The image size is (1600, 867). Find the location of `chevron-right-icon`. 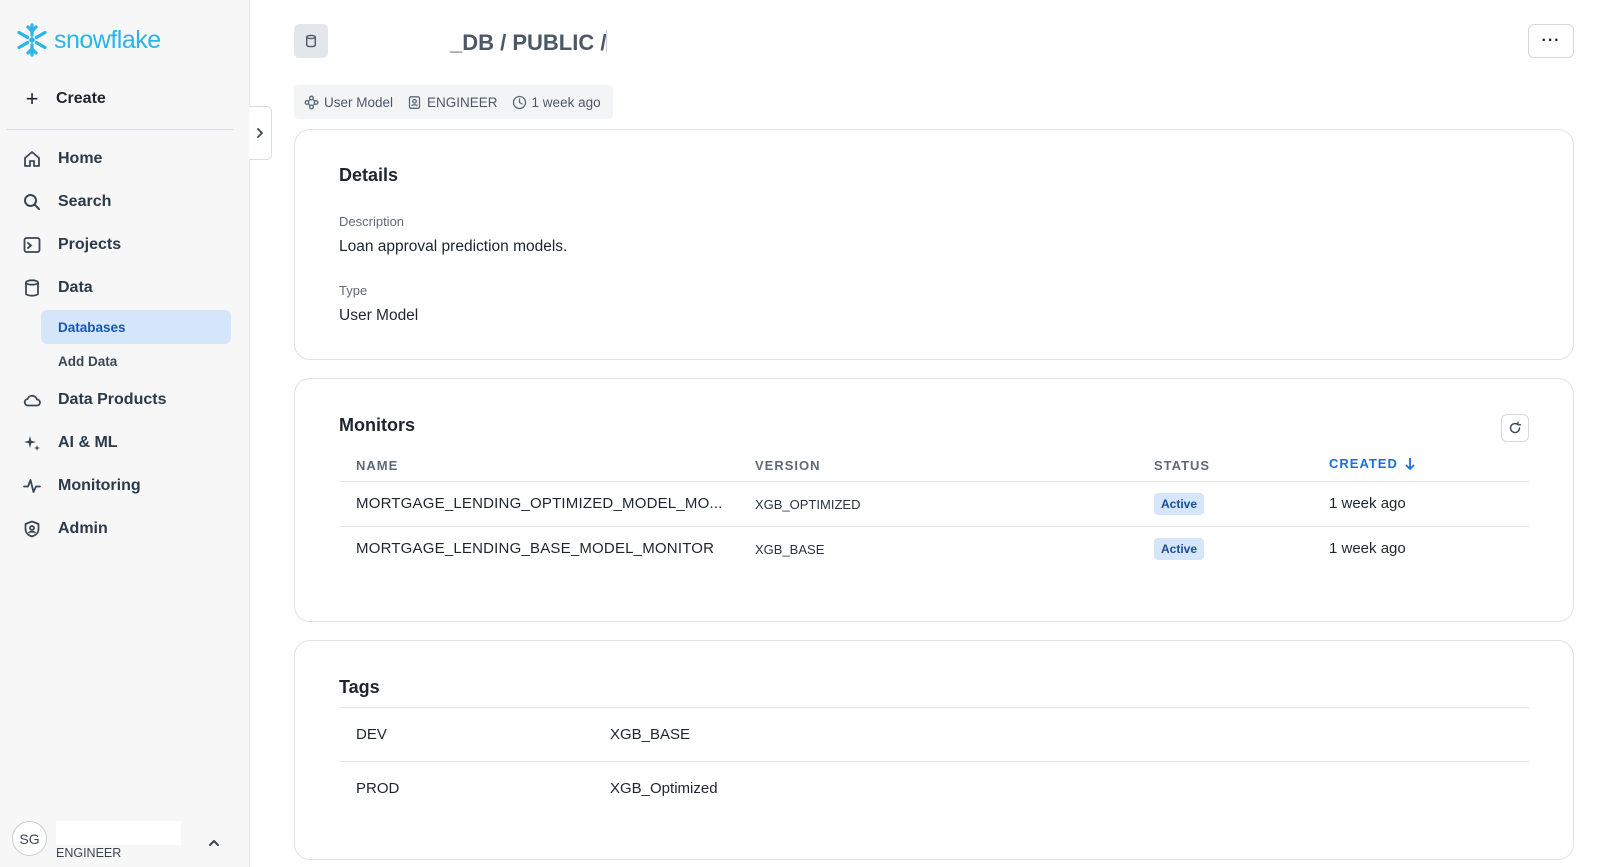

chevron-right-icon is located at coordinates (260, 133).